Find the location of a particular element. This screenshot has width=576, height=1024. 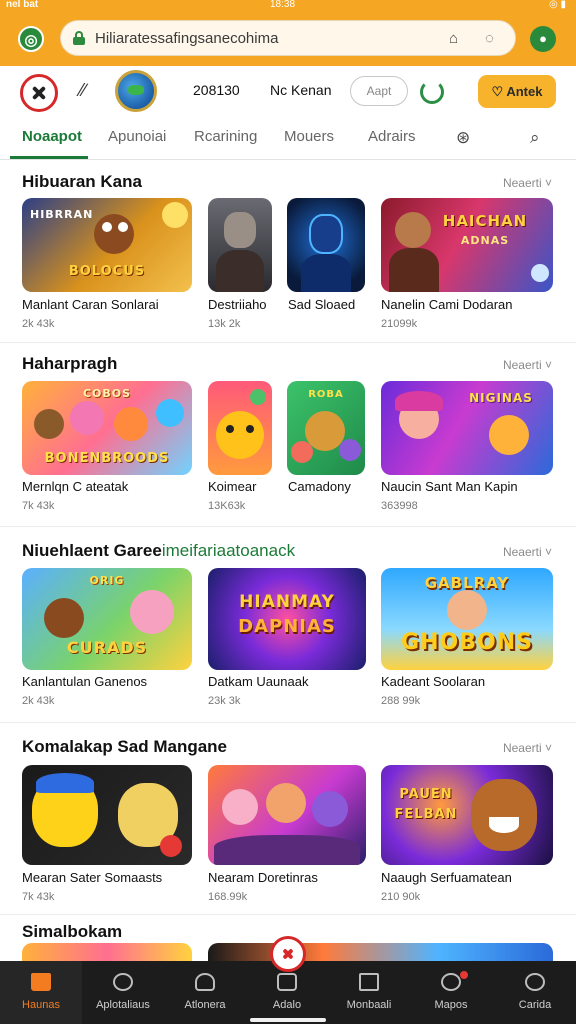

section-title-main: Niuehlaent Garee is located at coordinates (92, 550).